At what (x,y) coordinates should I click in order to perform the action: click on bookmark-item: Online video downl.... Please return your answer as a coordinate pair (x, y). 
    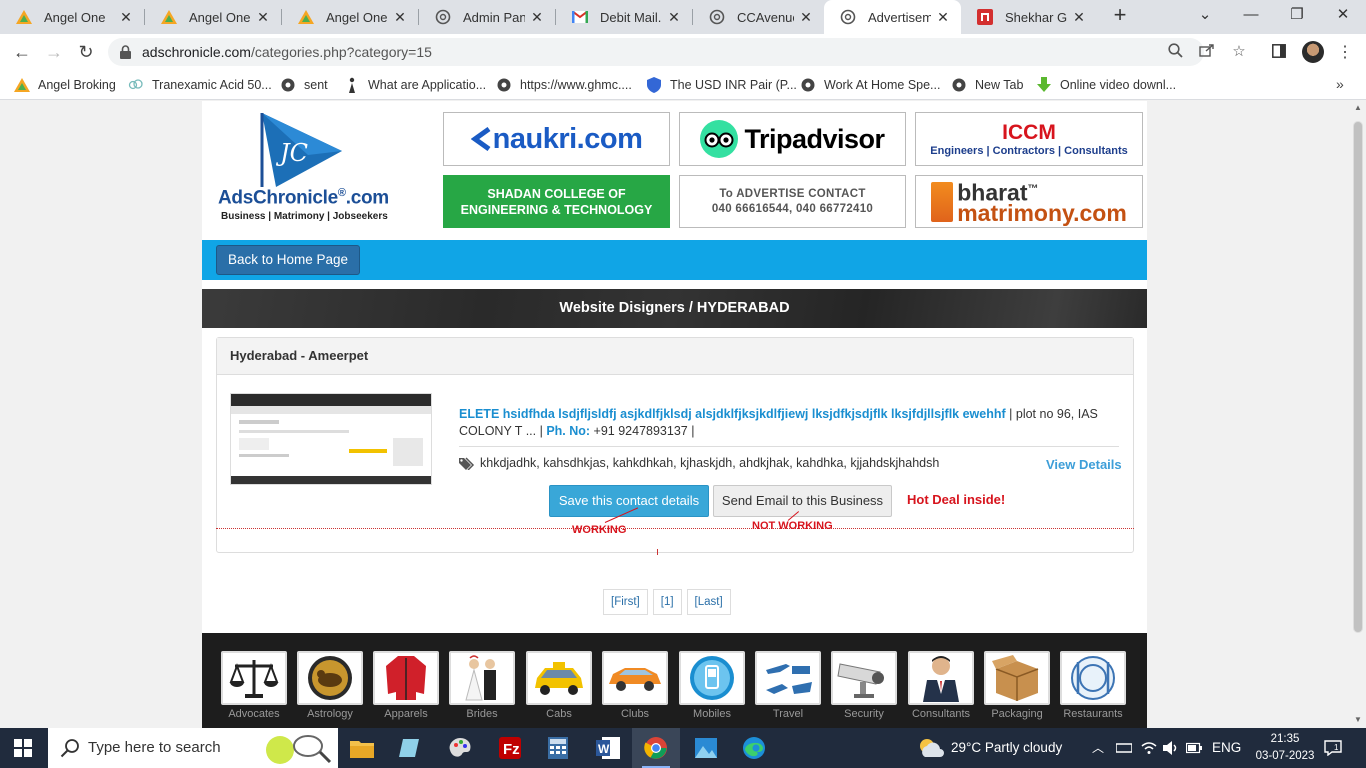
    Looking at the image, I should click on (1106, 85).